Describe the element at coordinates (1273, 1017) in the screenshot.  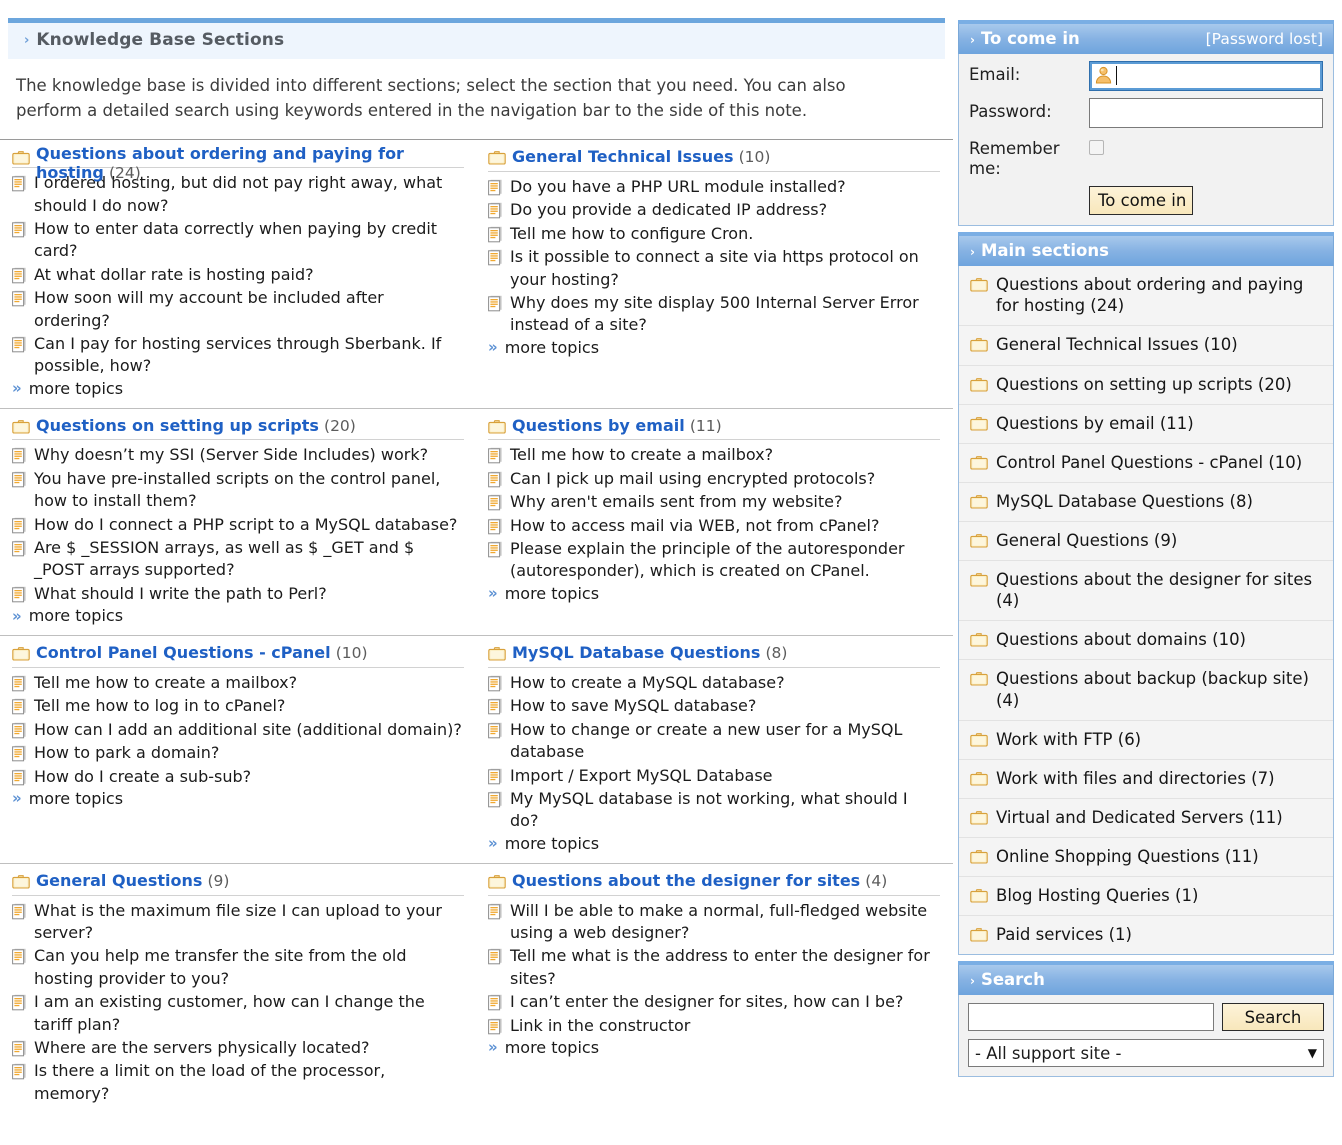
I see `search-button: Search` at that location.